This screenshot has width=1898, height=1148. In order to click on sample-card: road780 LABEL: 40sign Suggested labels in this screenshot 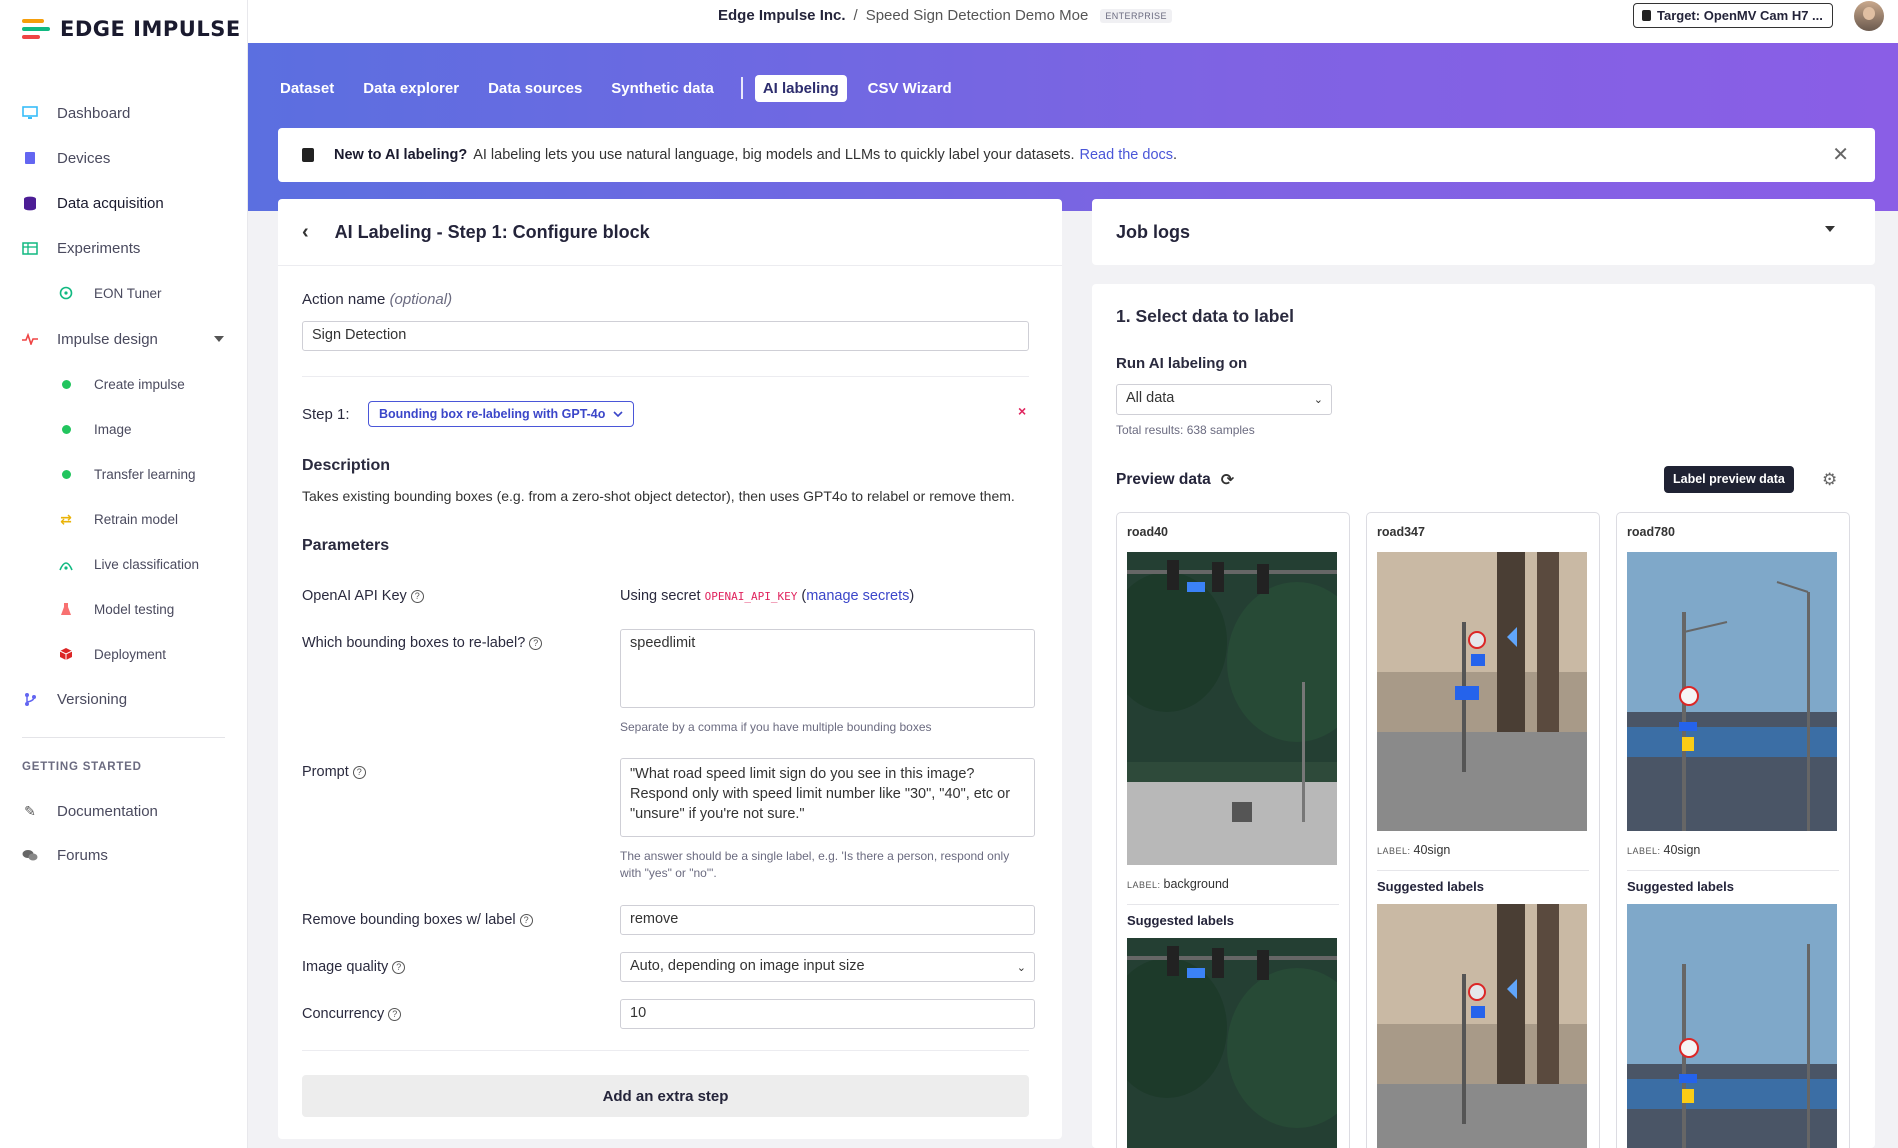, I will do `click(1733, 830)`.